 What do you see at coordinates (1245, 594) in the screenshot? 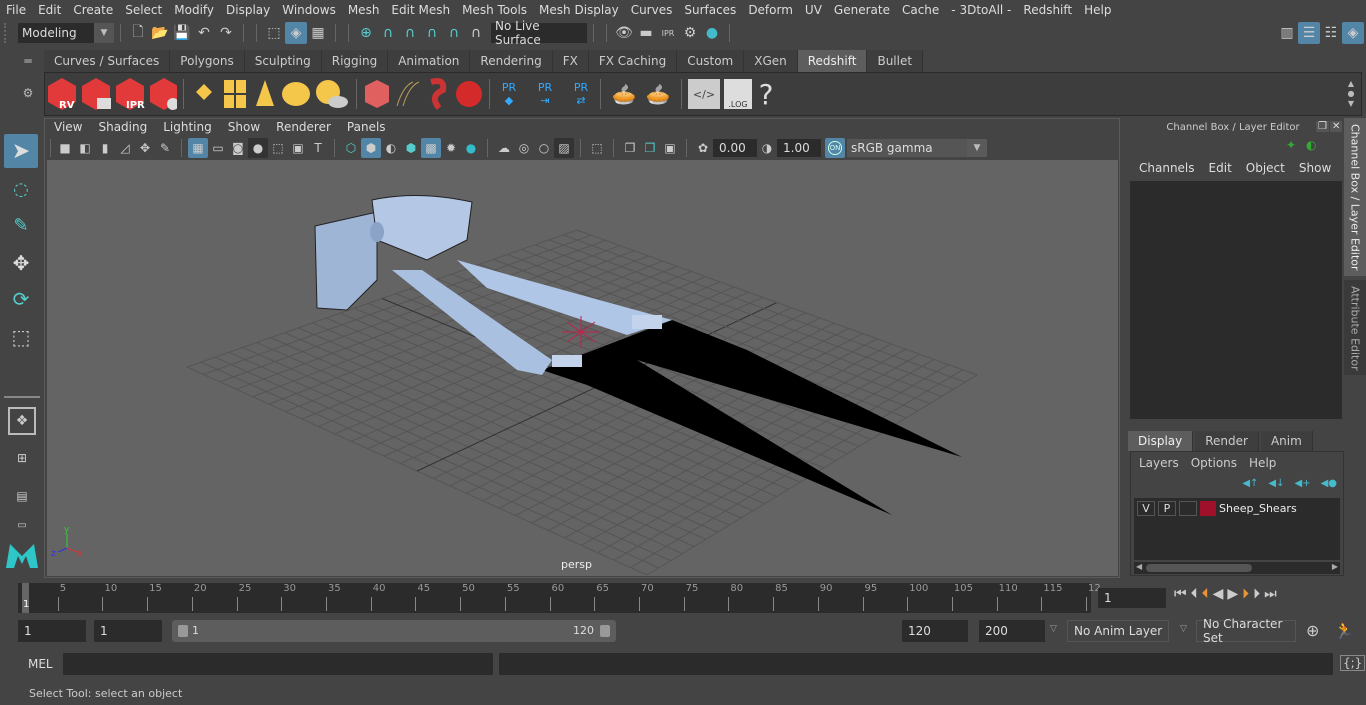
I see `step-forward-frame-icon: ⏵` at bounding box center [1245, 594].